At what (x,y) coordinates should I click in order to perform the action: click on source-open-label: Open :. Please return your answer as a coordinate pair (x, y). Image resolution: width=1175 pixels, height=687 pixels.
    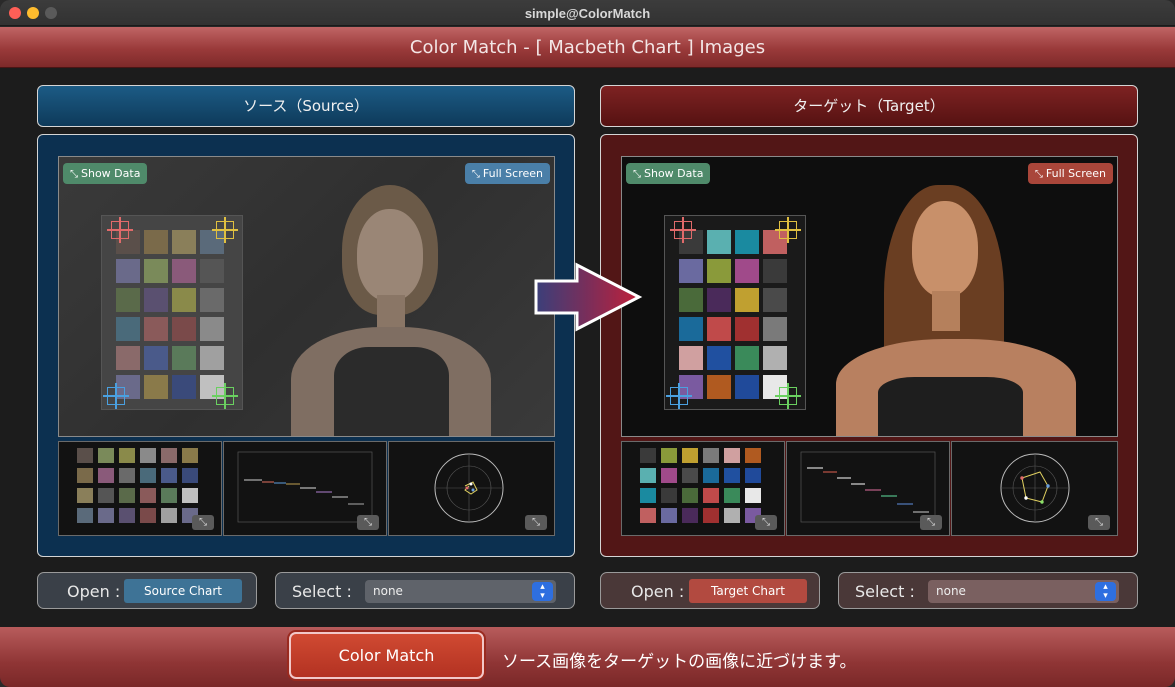
    Looking at the image, I should click on (94, 591).